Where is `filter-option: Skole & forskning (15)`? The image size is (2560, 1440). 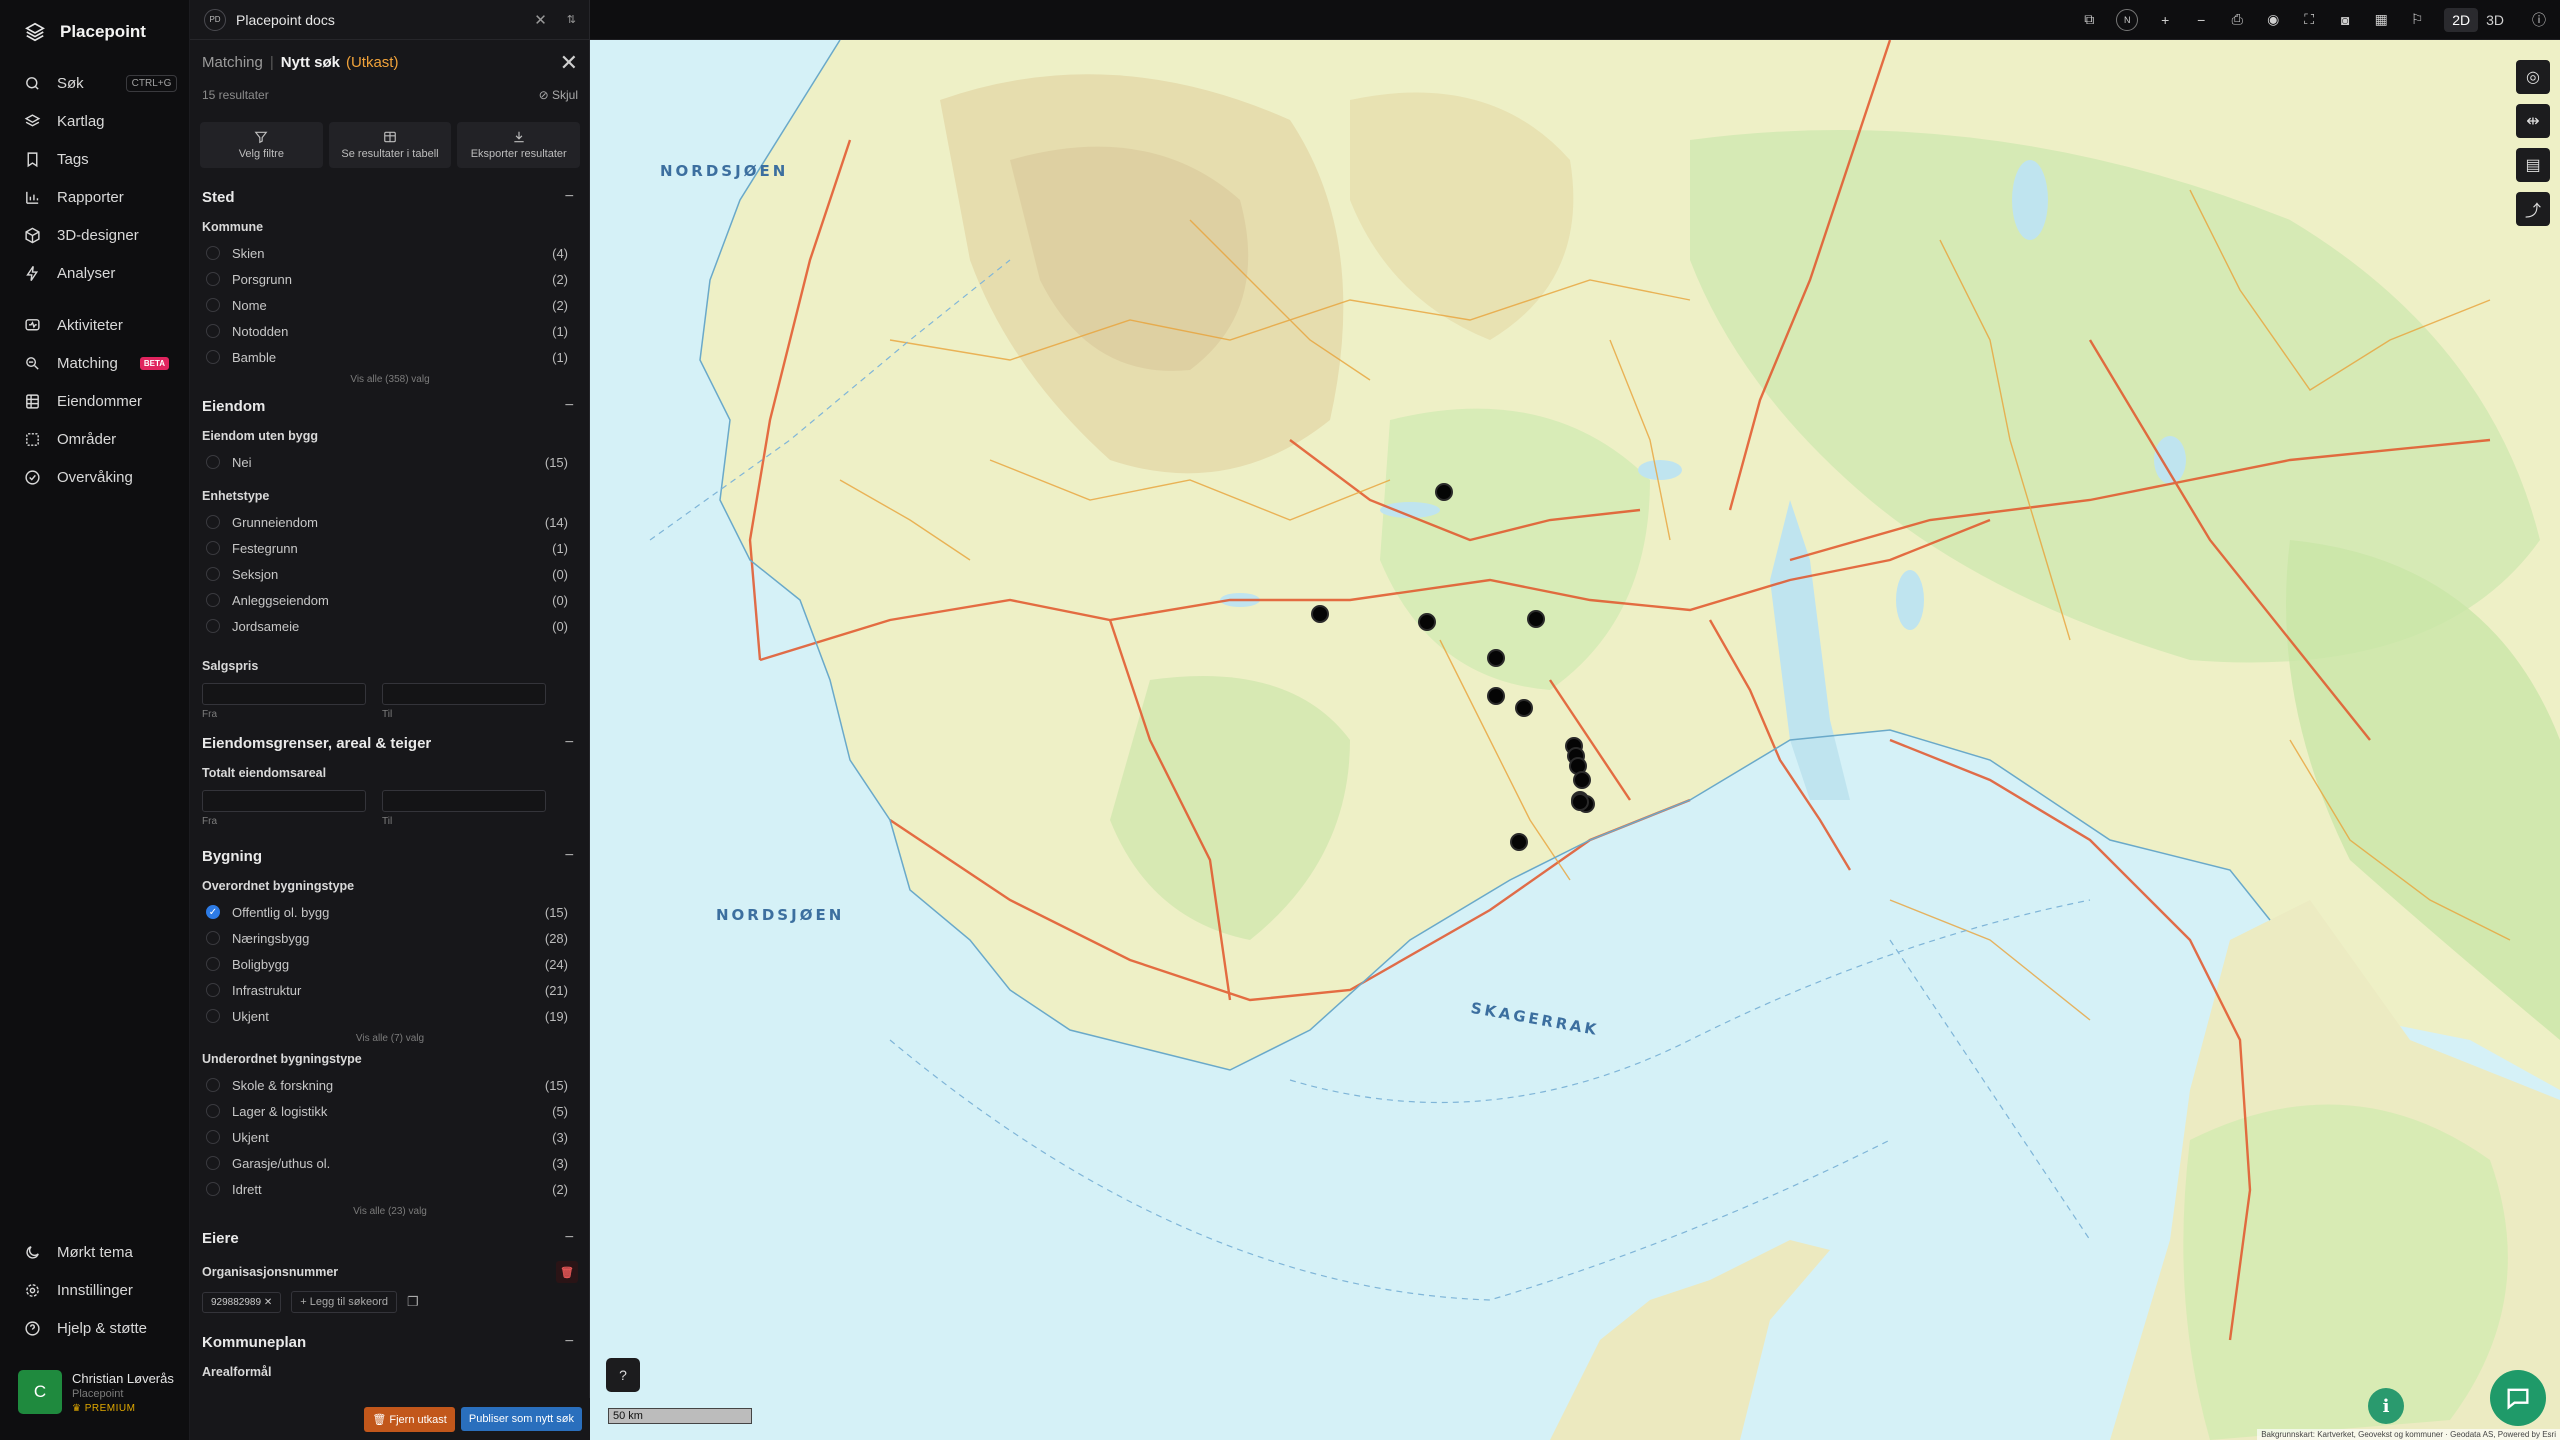 filter-option: Skole & forskning (15) is located at coordinates (390, 1085).